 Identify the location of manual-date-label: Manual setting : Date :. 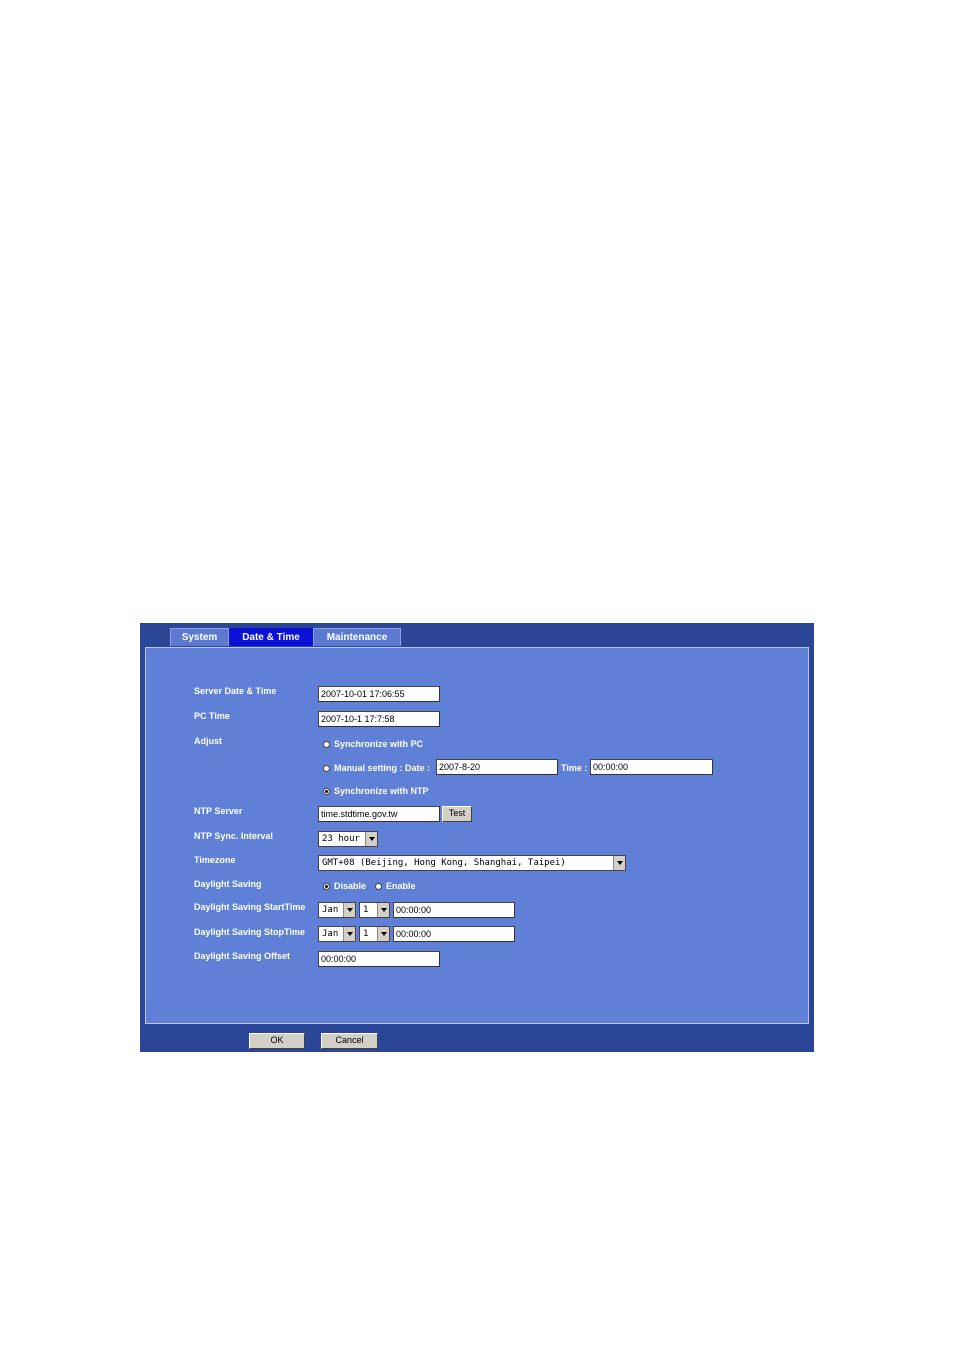
(382, 768).